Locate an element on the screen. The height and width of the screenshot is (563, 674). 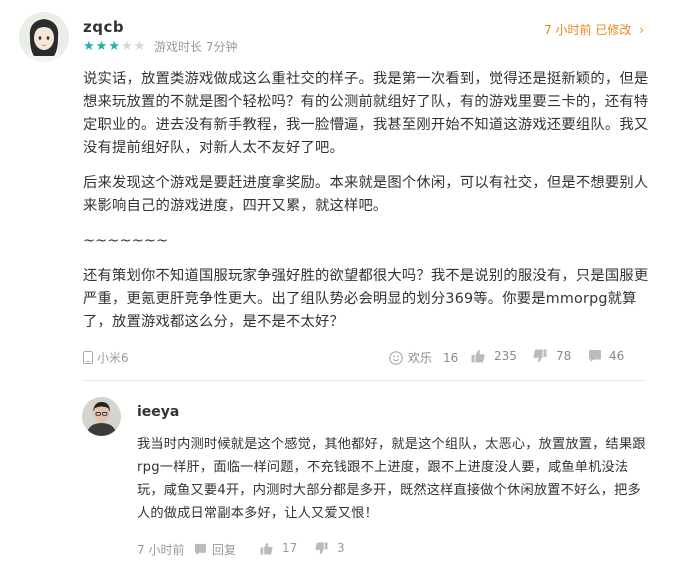
reply-like-button: 17 is located at coordinates (278, 548).